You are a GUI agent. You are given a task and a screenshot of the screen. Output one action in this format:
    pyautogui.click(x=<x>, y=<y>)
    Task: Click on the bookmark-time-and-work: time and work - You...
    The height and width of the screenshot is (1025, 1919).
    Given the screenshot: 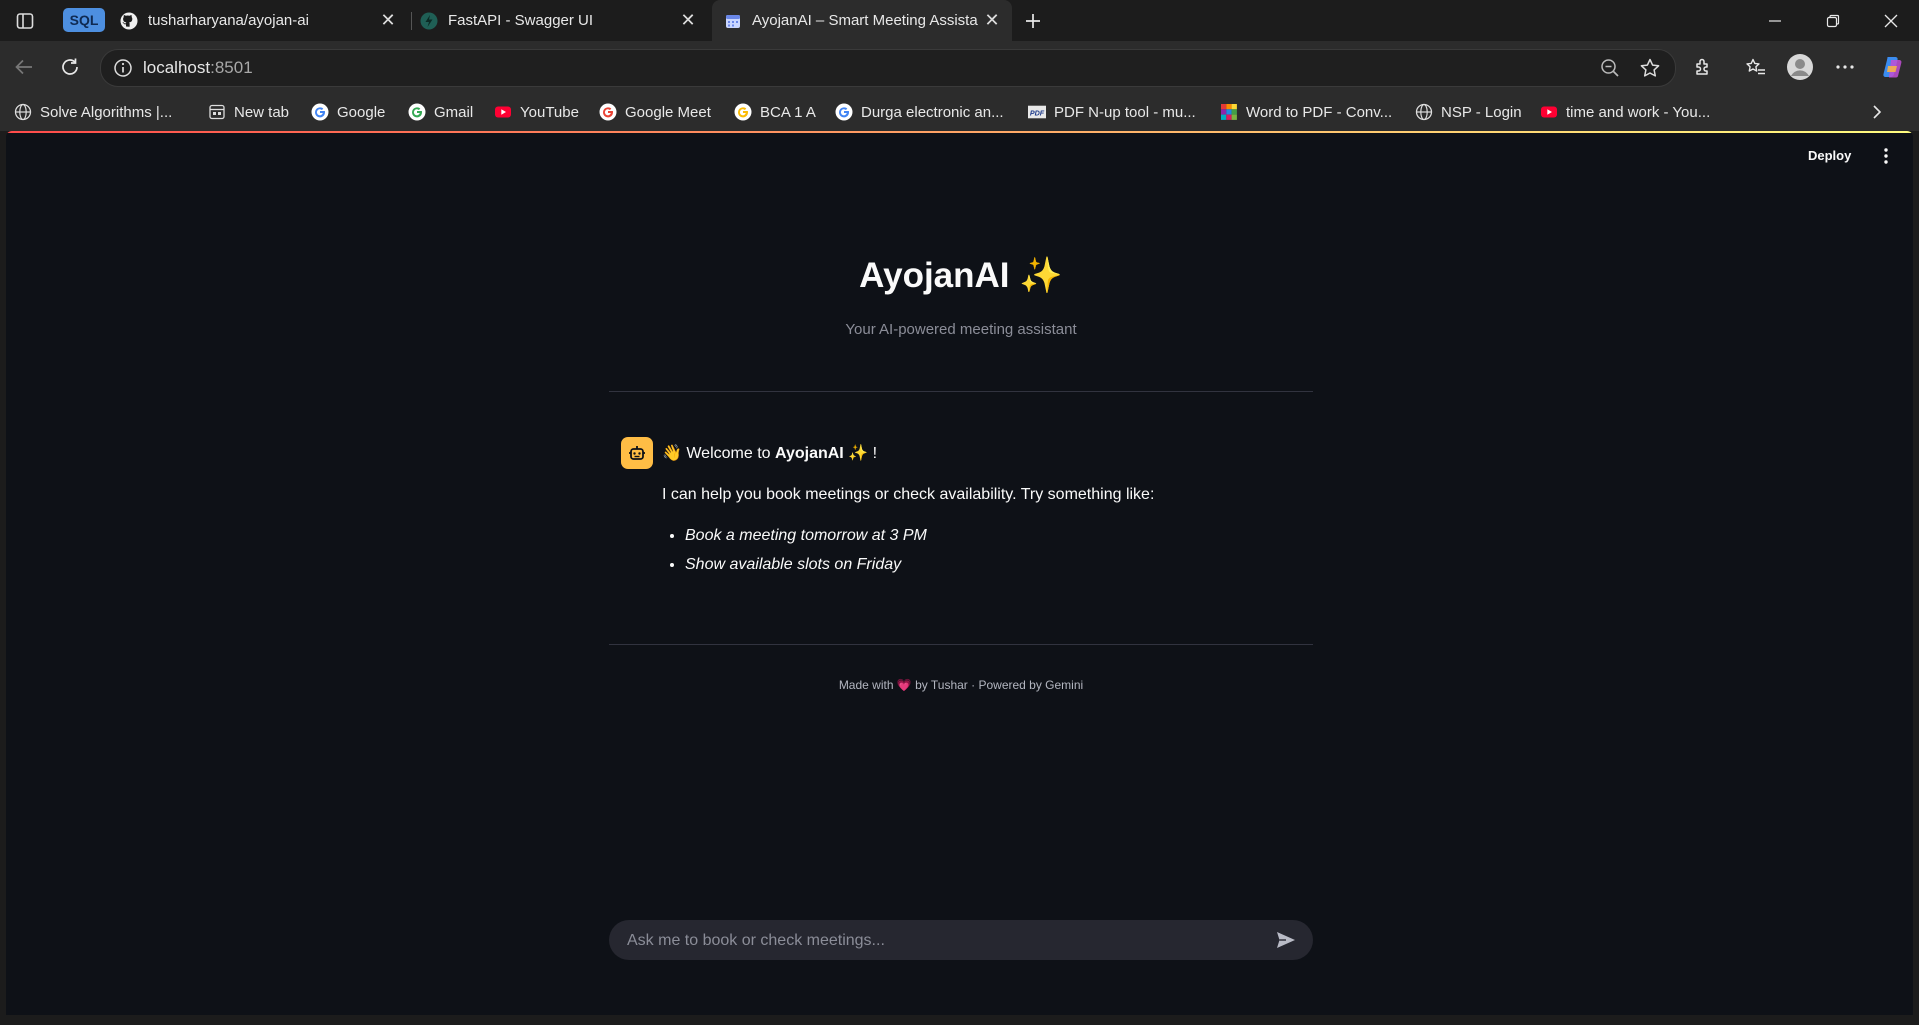 What is the action you would take?
    pyautogui.click(x=1625, y=112)
    